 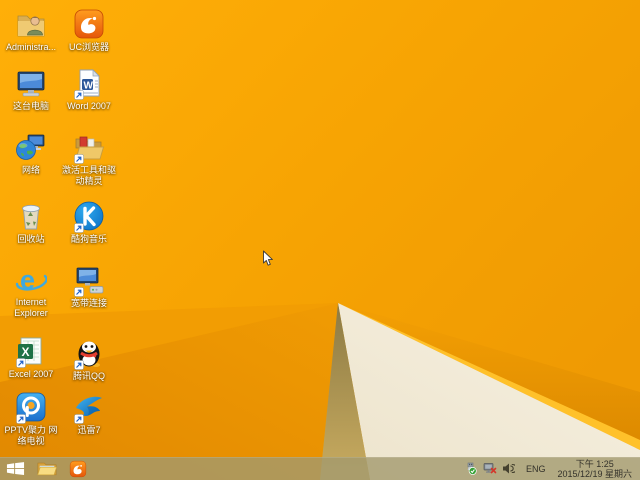 I want to click on taskbar-item-uc-browser, so click(x=78, y=468).